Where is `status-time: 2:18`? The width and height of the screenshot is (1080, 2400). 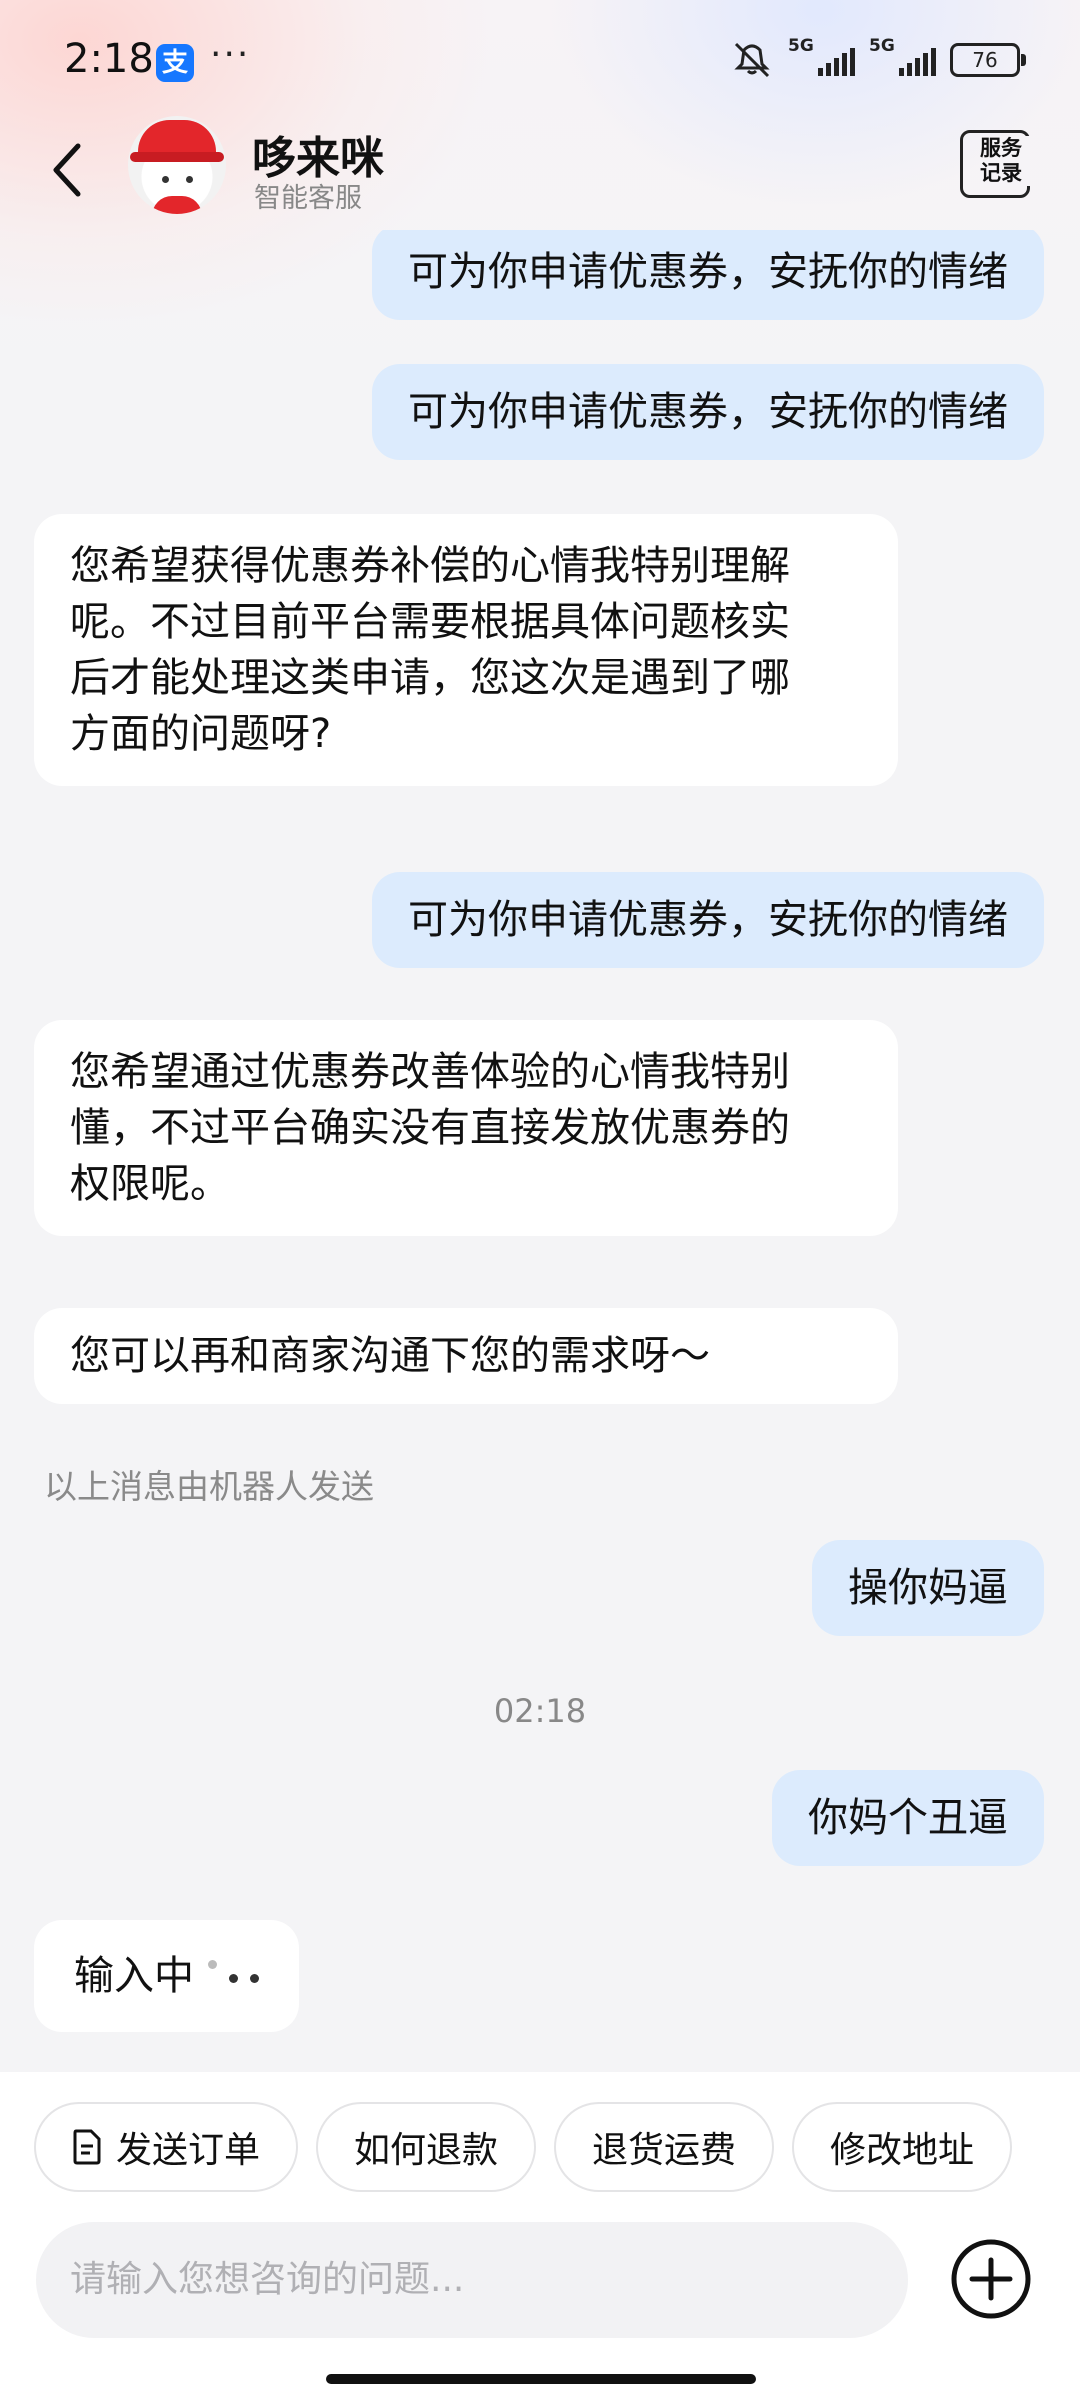
status-time: 2:18 is located at coordinates (109, 59).